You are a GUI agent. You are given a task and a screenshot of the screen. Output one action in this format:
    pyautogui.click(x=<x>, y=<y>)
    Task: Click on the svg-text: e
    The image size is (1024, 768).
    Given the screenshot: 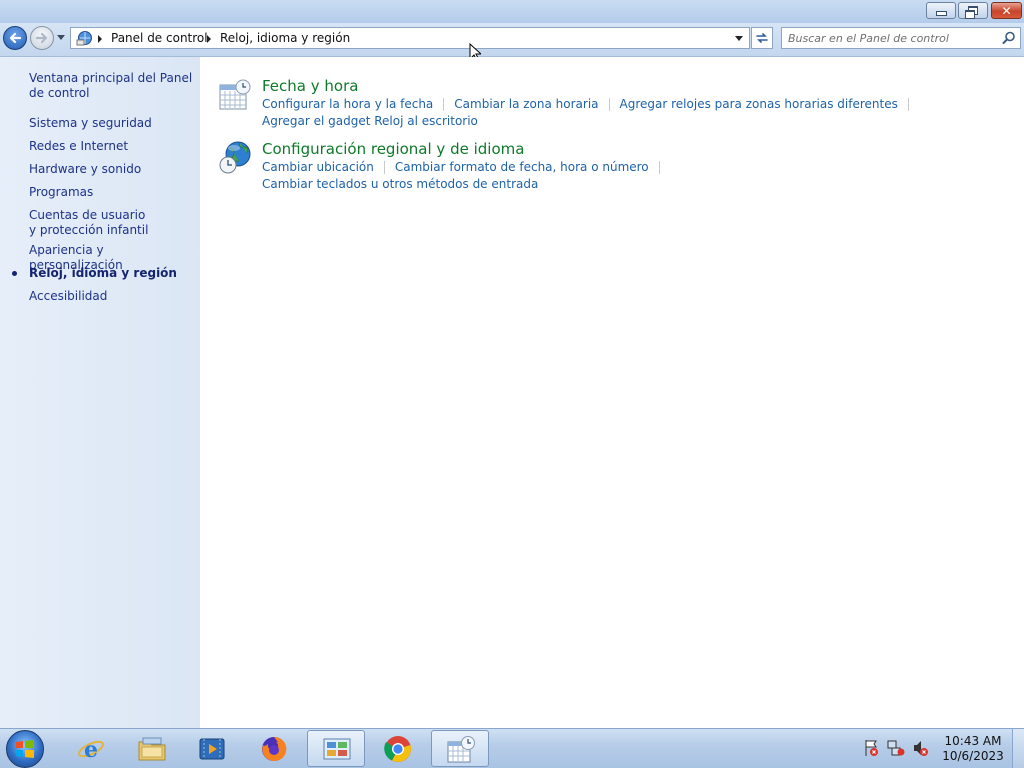 What is the action you would take?
    pyautogui.click(x=91, y=750)
    